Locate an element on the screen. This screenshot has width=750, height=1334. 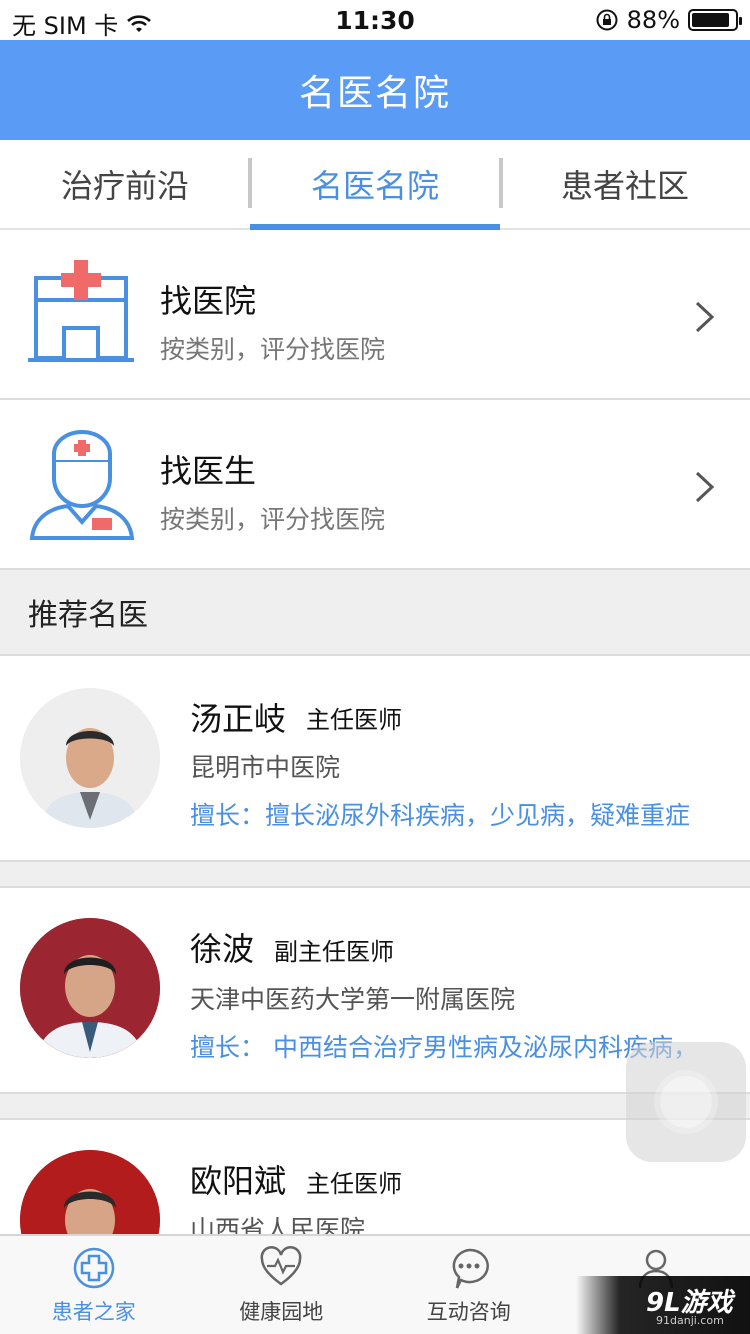
tabbar-label: 患者之家 is located at coordinates (93, 1312).